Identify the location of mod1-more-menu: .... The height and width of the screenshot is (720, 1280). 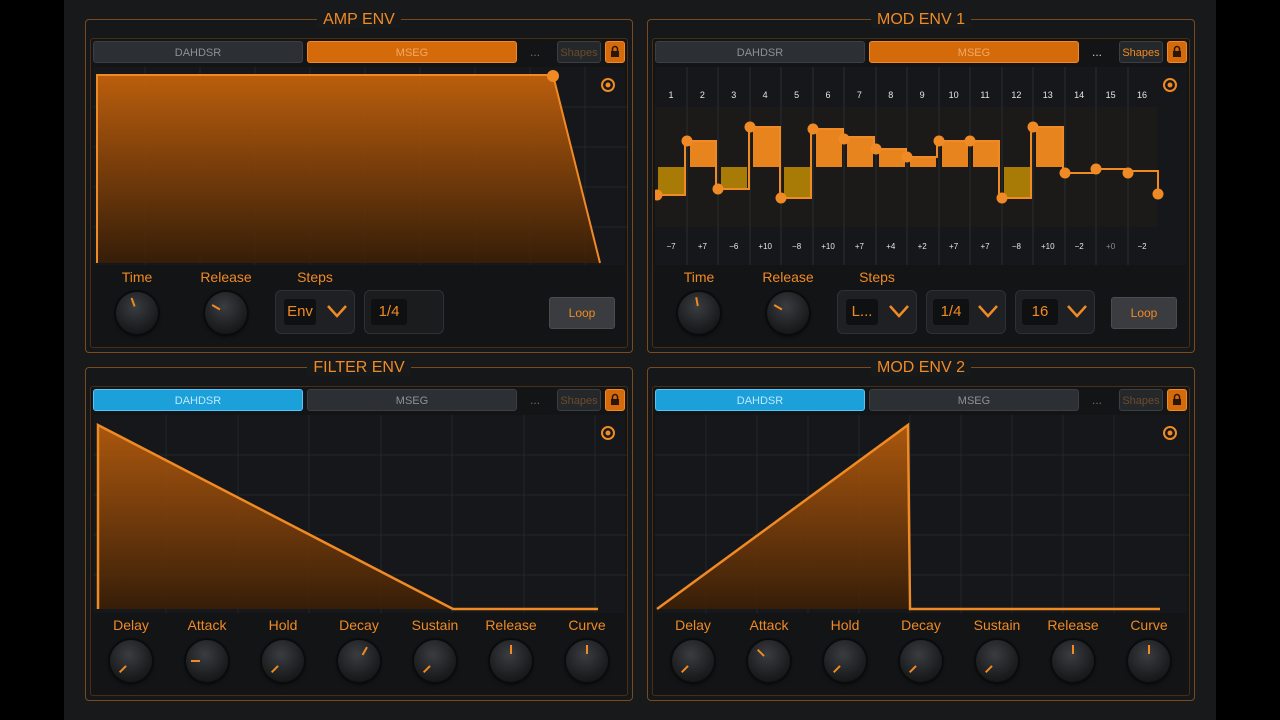
(1097, 52).